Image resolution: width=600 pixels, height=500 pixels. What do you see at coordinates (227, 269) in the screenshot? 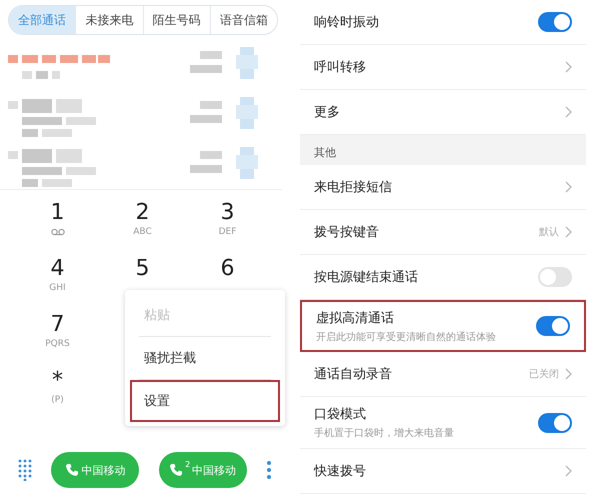
I see `keypad-digit: 6` at bounding box center [227, 269].